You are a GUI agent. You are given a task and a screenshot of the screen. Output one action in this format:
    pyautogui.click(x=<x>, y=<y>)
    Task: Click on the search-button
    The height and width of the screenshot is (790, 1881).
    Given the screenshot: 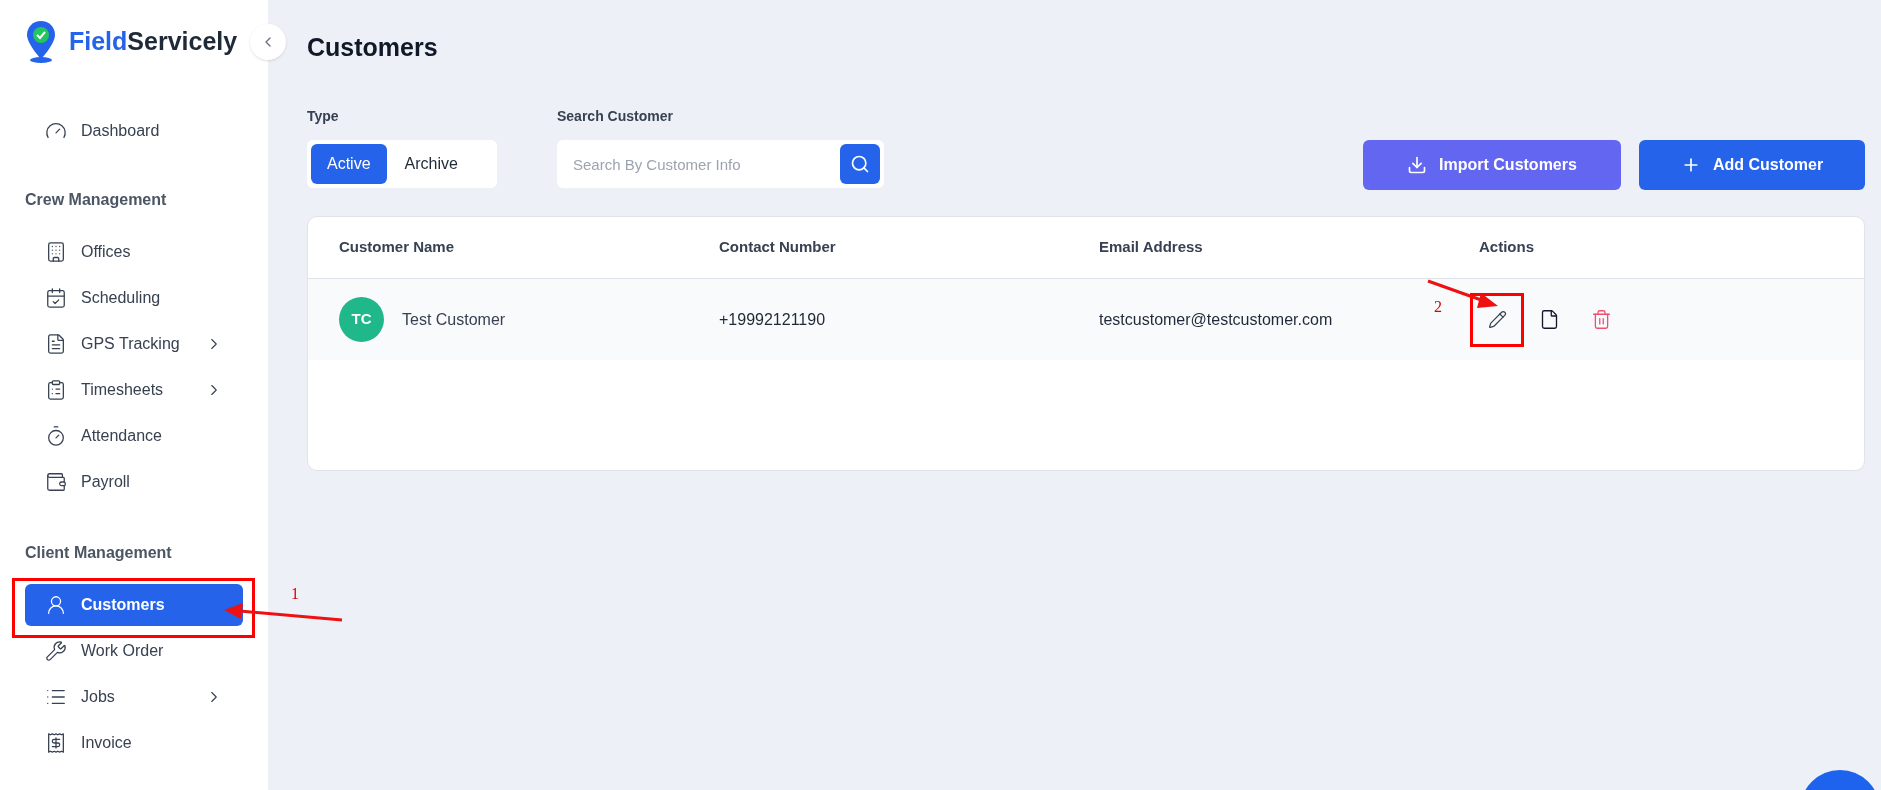 What is the action you would take?
    pyautogui.click(x=860, y=164)
    